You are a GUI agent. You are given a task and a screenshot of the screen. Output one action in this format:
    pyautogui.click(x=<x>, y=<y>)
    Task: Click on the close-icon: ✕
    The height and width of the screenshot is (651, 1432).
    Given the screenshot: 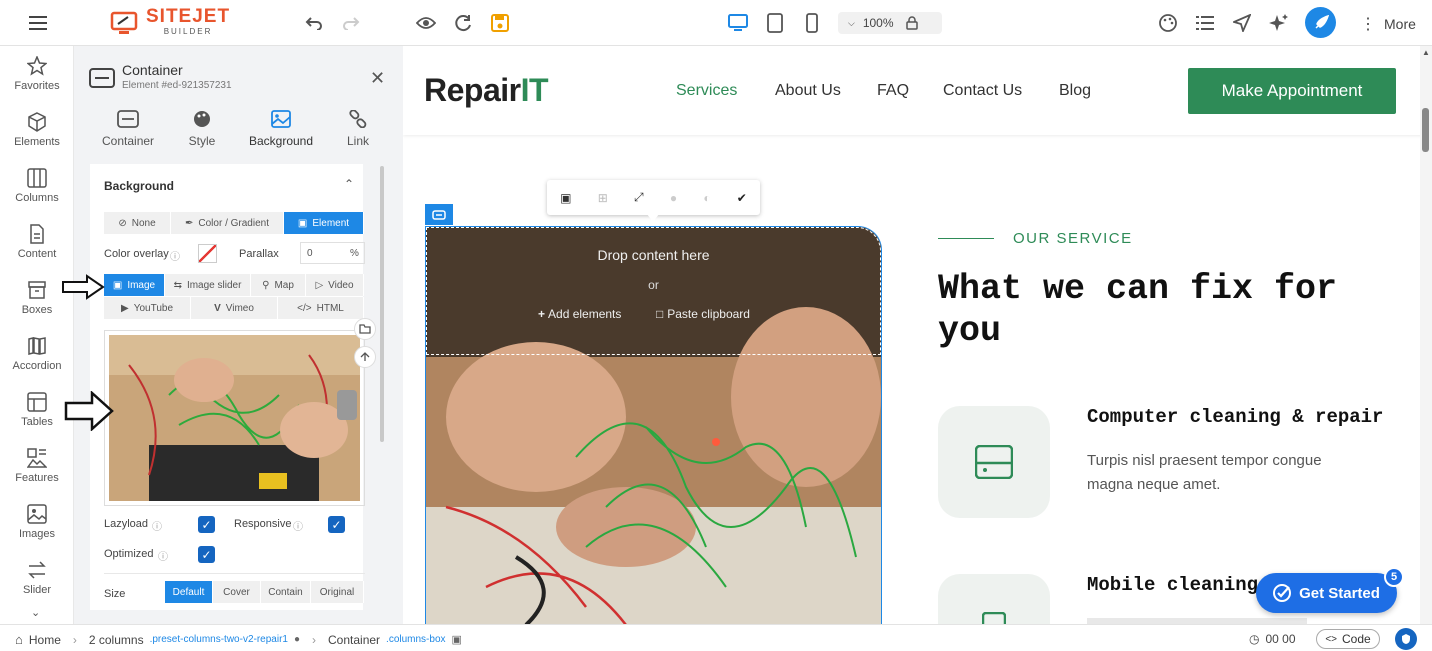 What is the action you would take?
    pyautogui.click(x=377, y=78)
    